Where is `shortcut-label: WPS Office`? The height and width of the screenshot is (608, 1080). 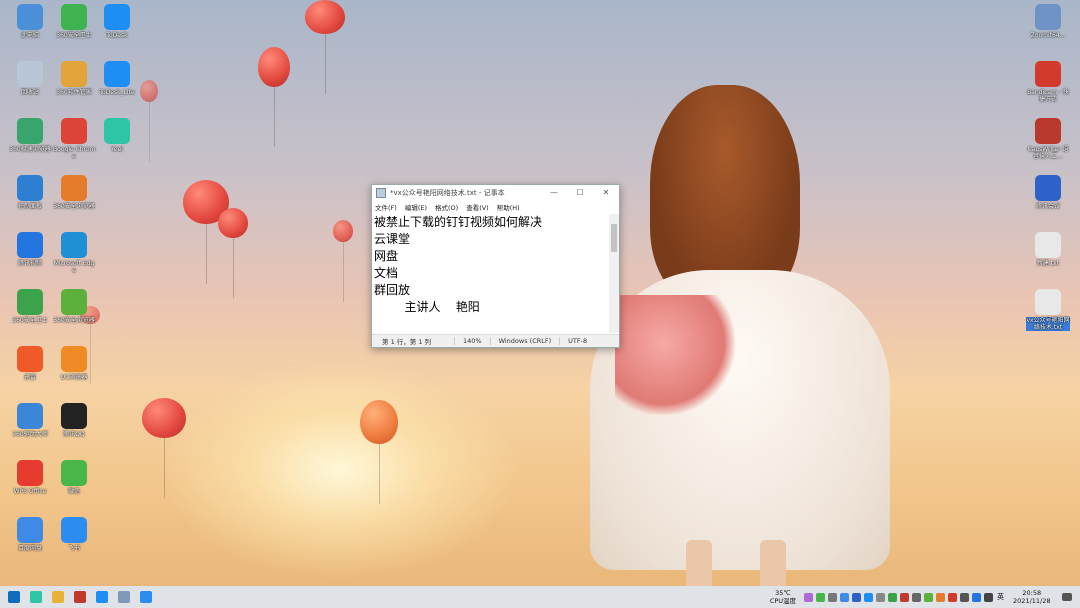 shortcut-label: WPS Office is located at coordinates (30, 491).